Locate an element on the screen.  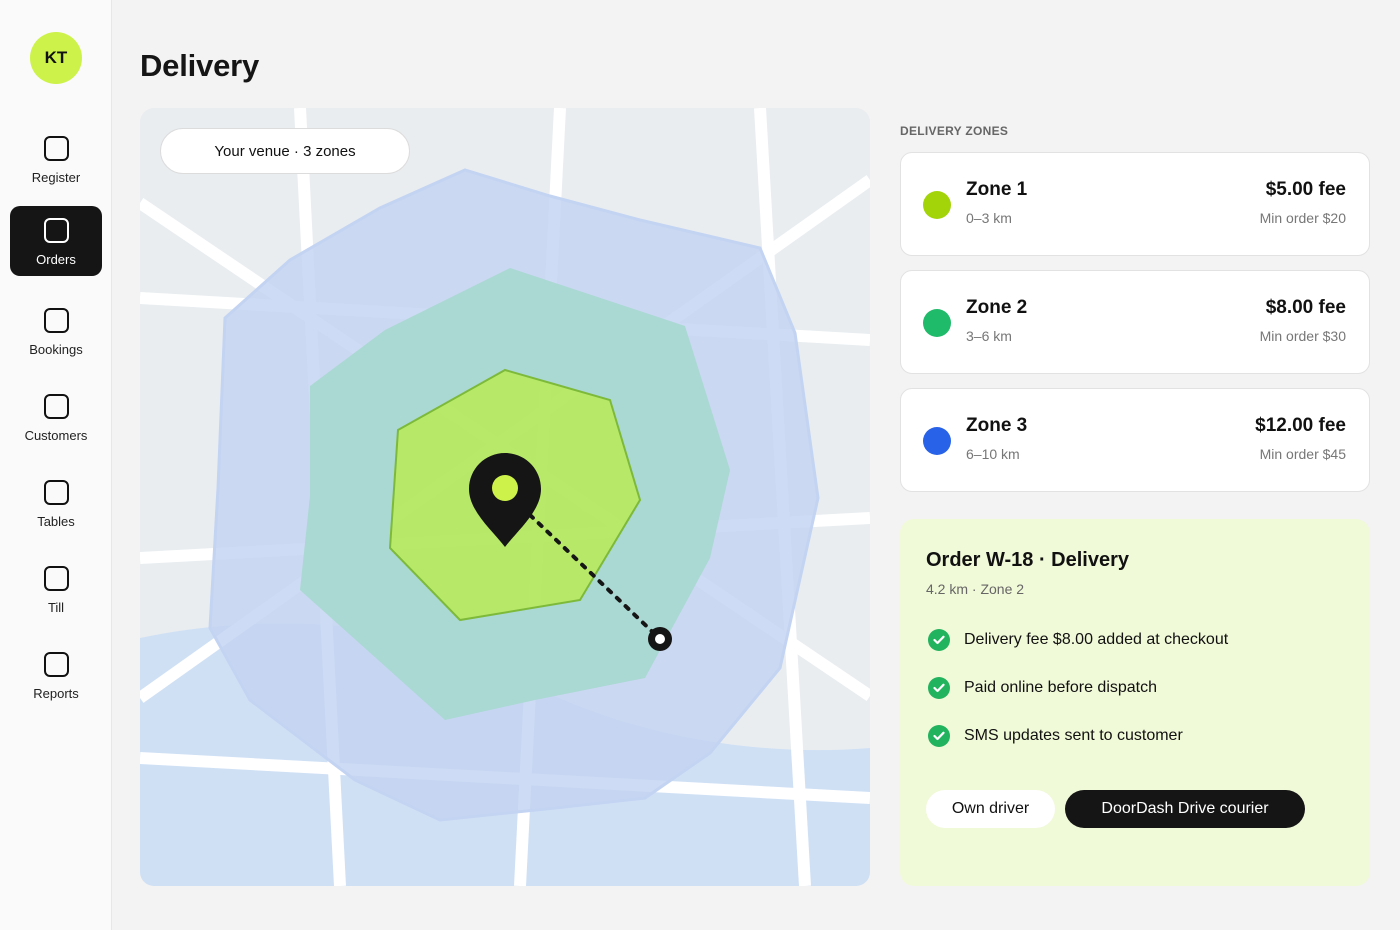
zone-min-order: Min order $45 is located at coordinates (1302, 454).